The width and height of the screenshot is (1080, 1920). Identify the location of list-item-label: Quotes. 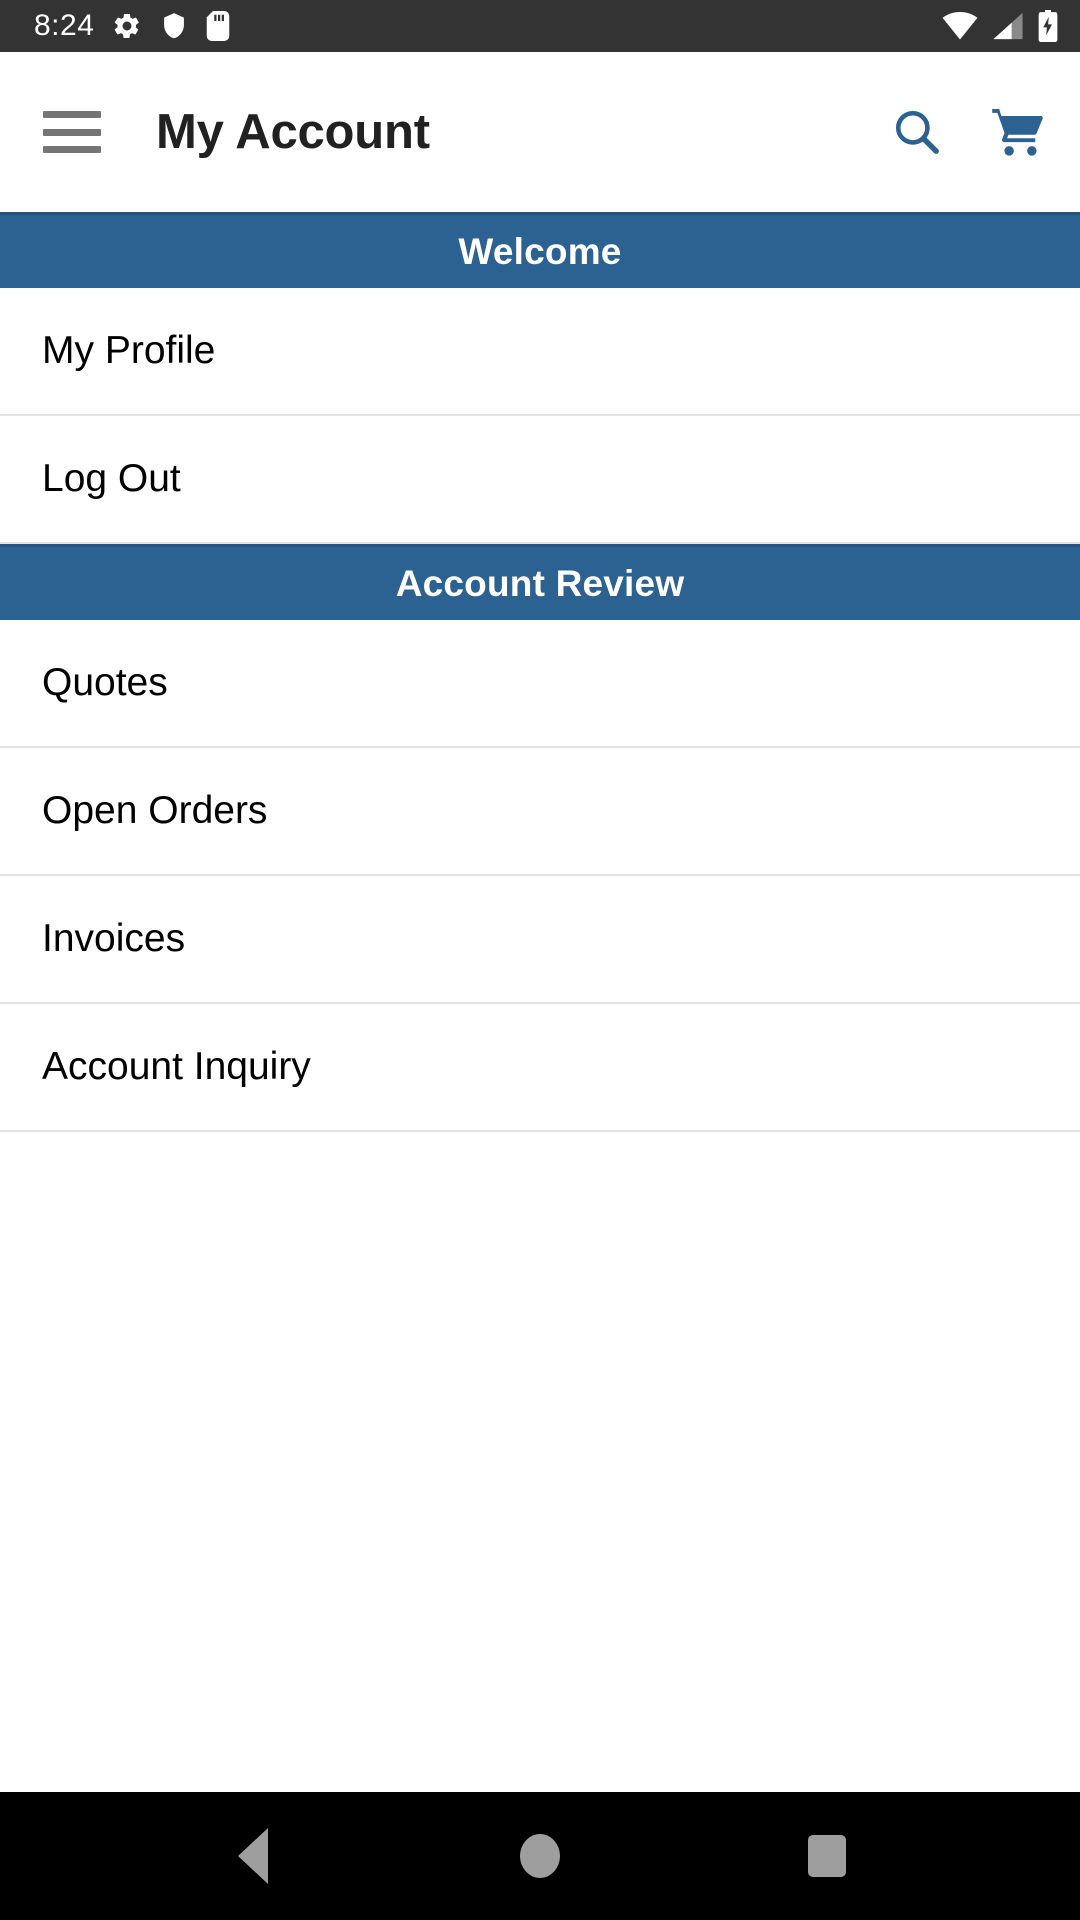
(105, 682).